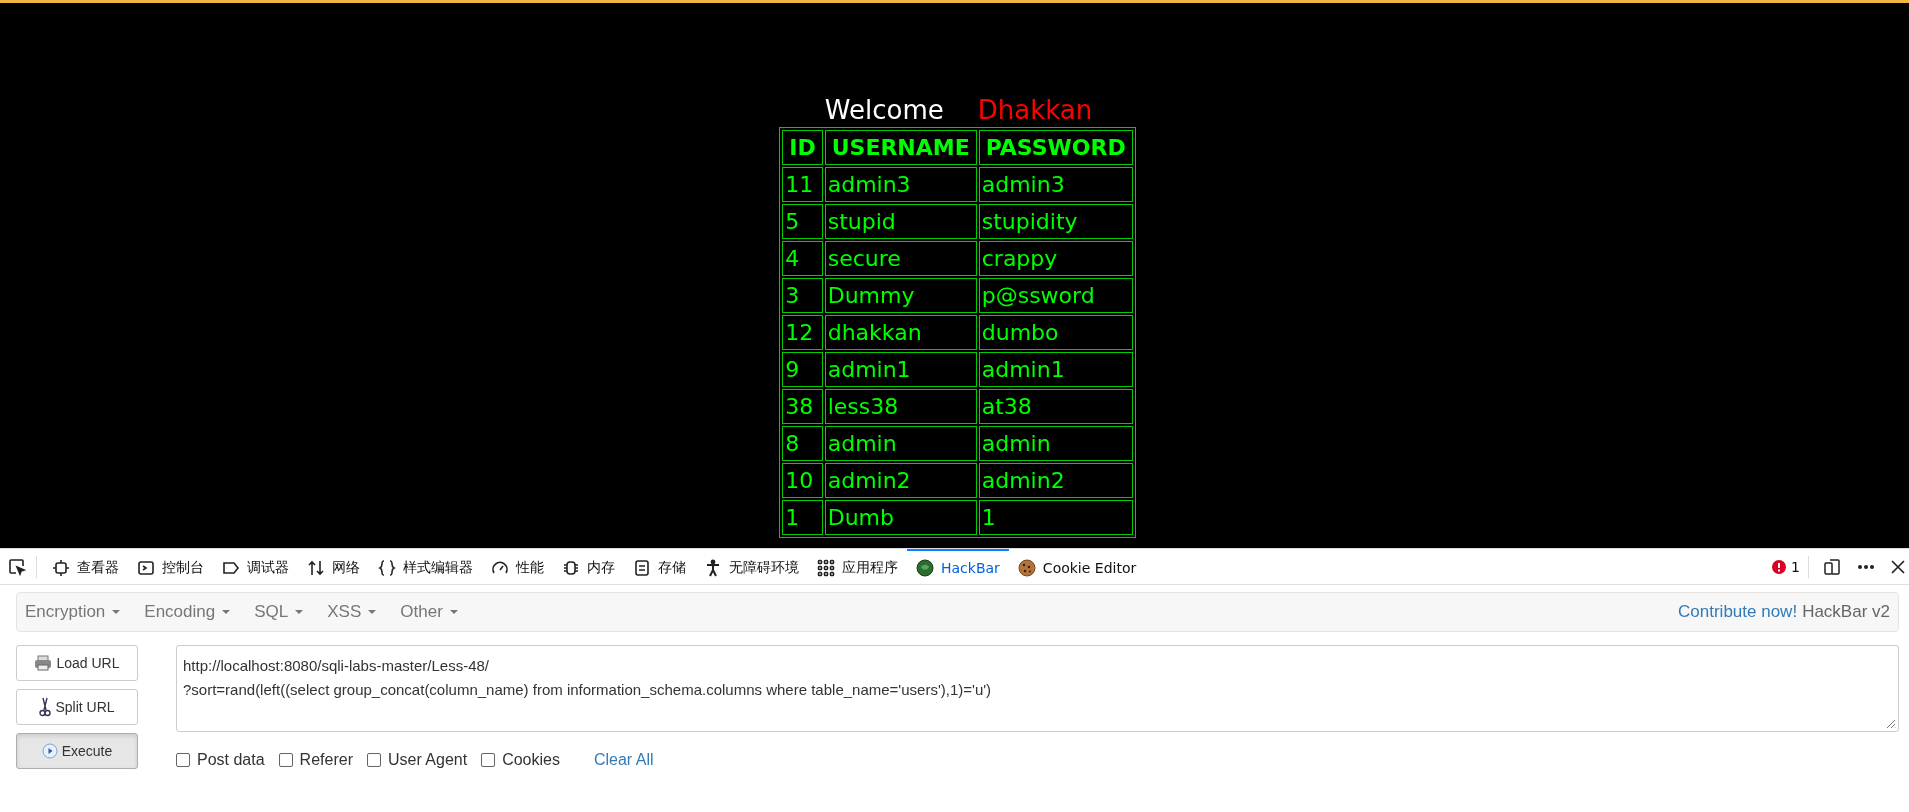 The width and height of the screenshot is (1909, 812). Describe the element at coordinates (357, 612) in the screenshot. I see `menu-dropdown: XSS` at that location.